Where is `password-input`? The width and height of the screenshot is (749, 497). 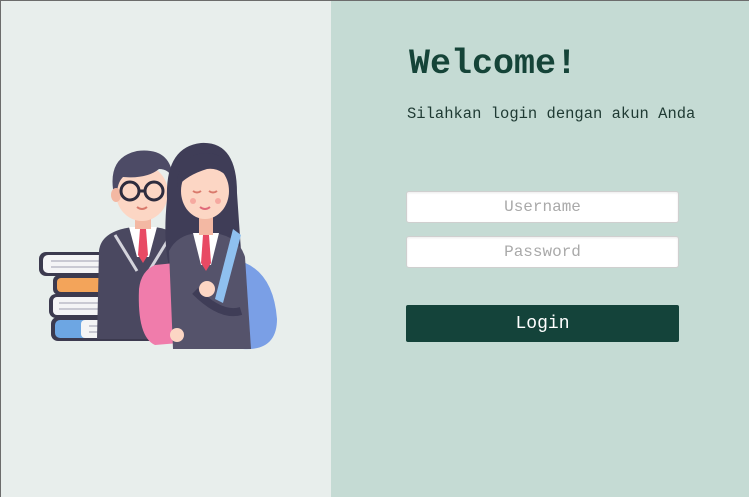
password-input is located at coordinates (542, 252).